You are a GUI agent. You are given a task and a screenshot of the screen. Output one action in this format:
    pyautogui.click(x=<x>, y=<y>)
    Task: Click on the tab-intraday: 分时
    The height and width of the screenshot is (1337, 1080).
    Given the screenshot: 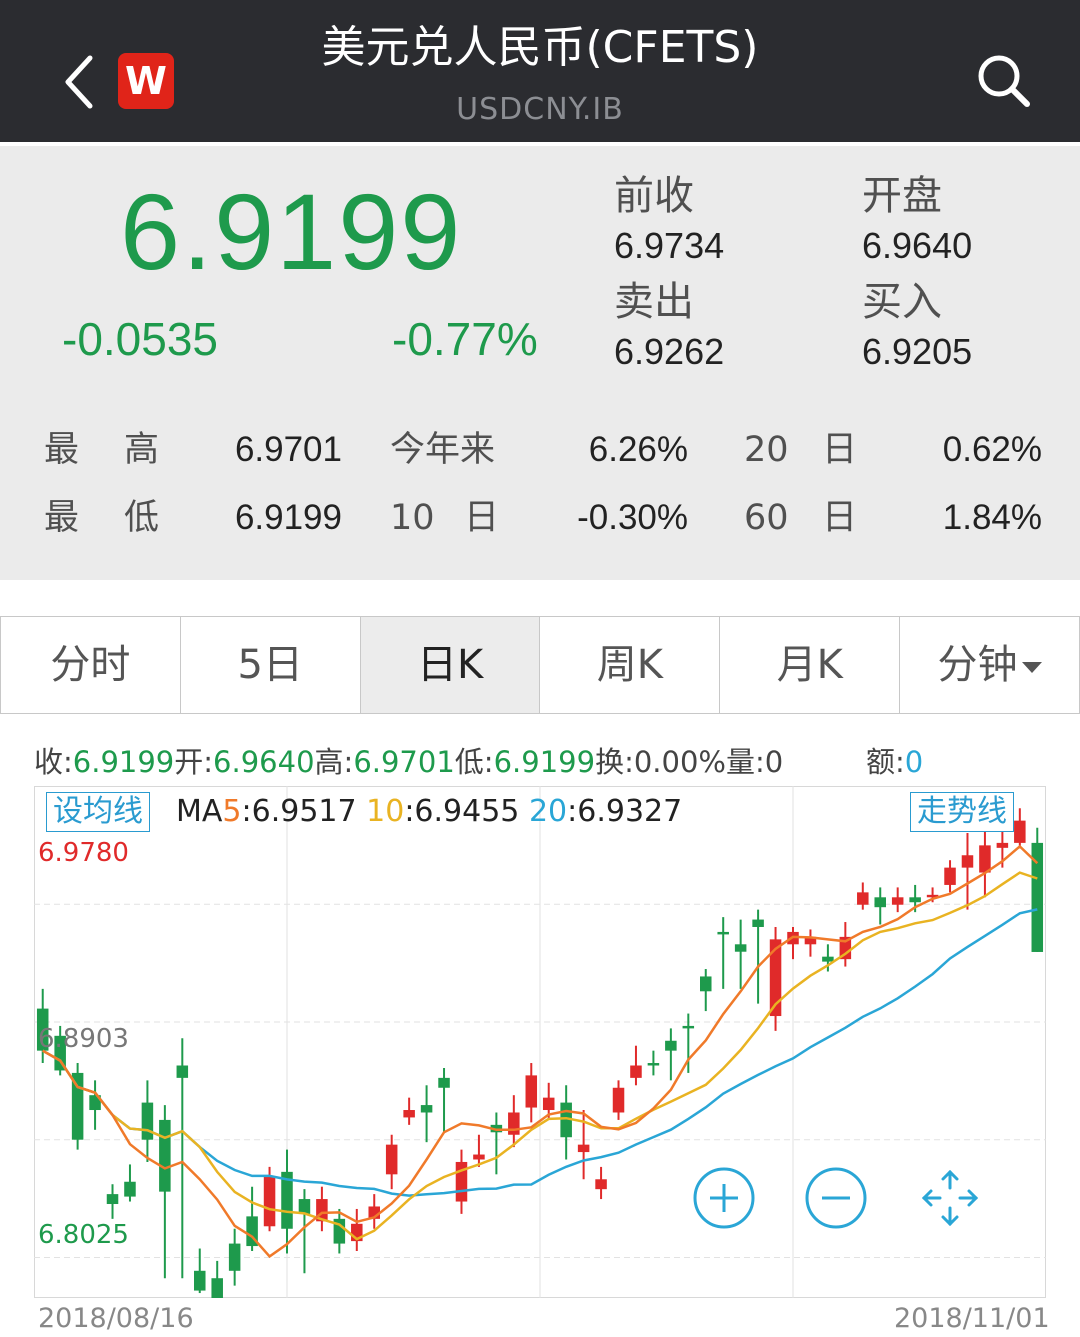 What is the action you would take?
    pyautogui.click(x=91, y=665)
    